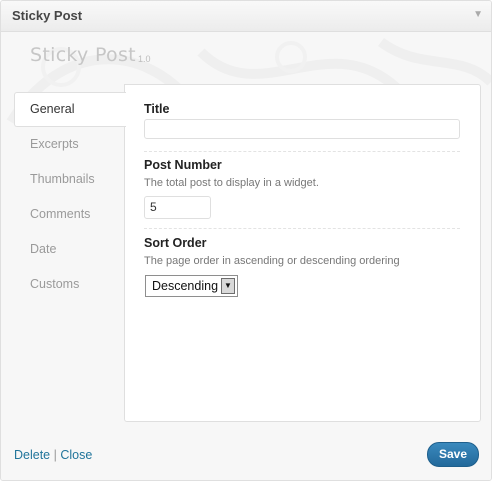 The width and height of the screenshot is (492, 481). I want to click on sort-order-select: Descending ▼, so click(191, 286).